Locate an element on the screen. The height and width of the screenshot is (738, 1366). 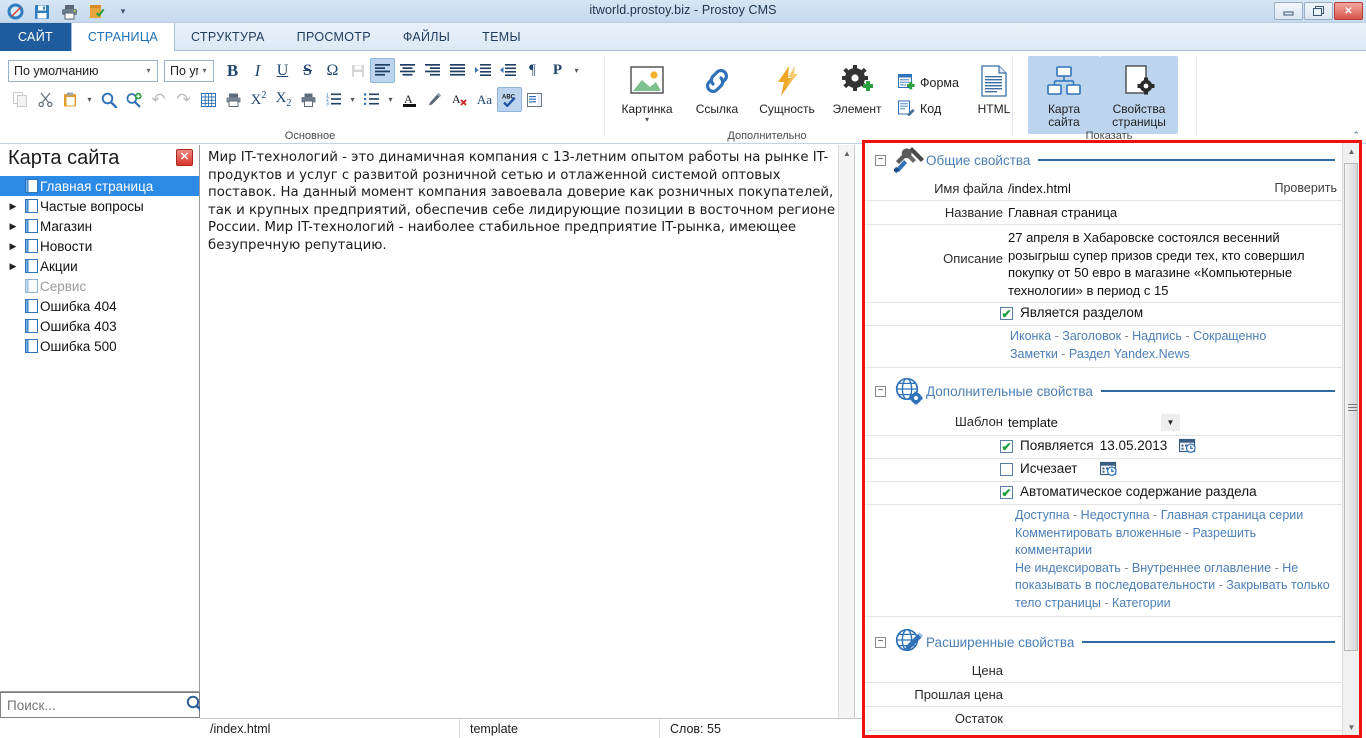
chevron-down-icon: ▼ is located at coordinates (1170, 422).